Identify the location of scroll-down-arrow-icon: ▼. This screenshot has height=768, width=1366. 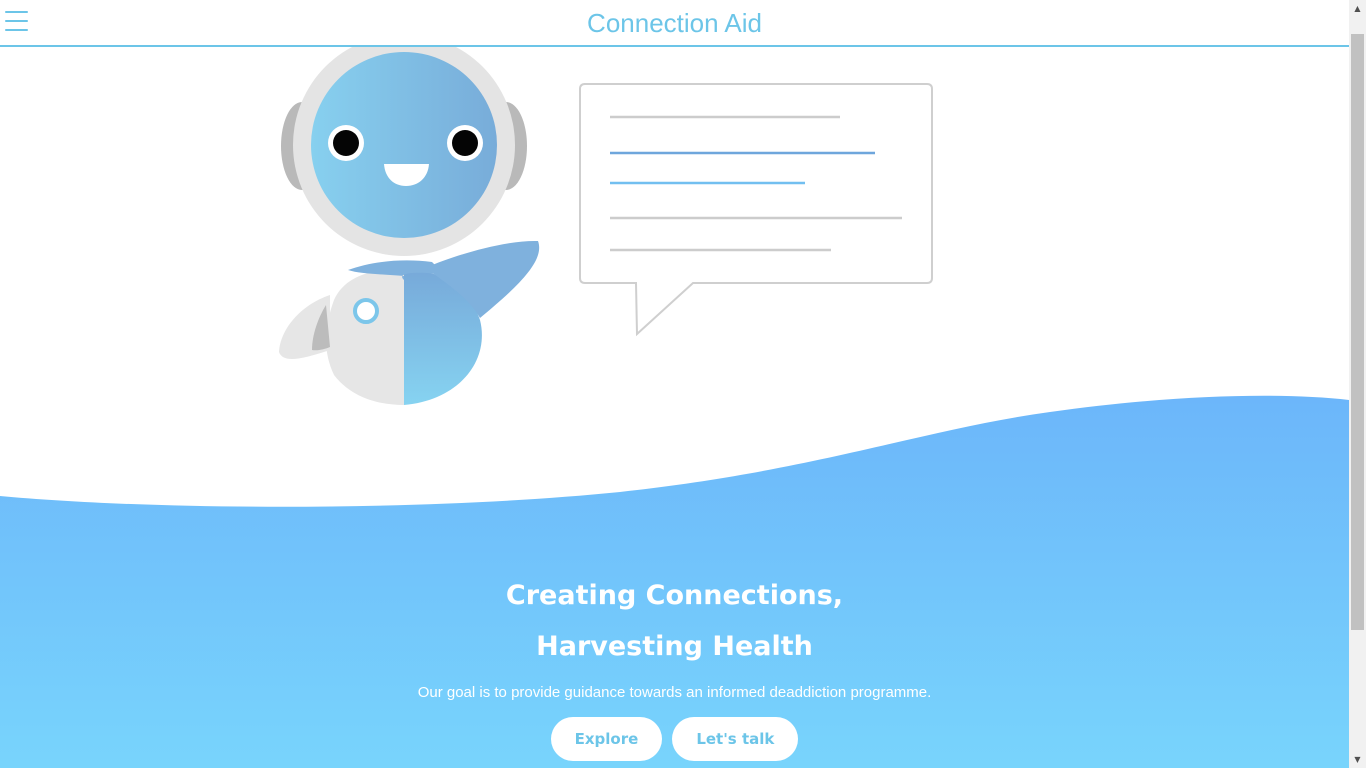
(1357, 759).